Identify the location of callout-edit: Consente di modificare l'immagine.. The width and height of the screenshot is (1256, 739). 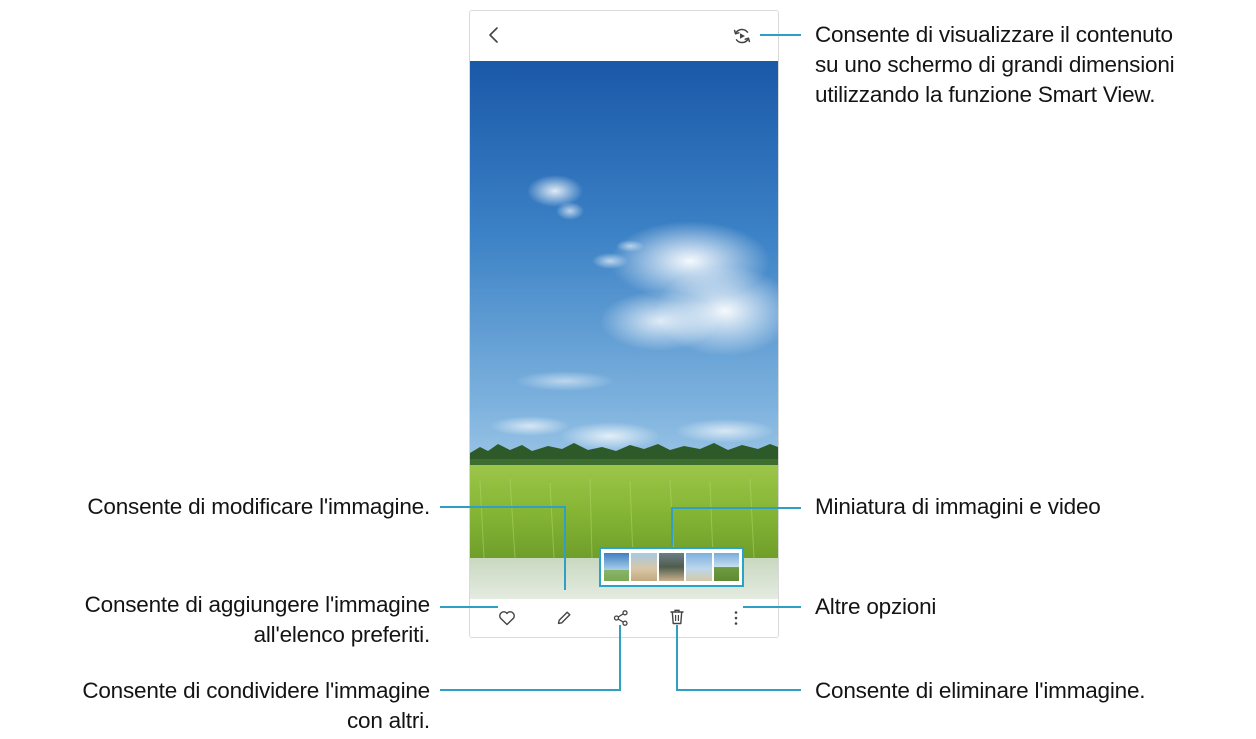
(258, 507).